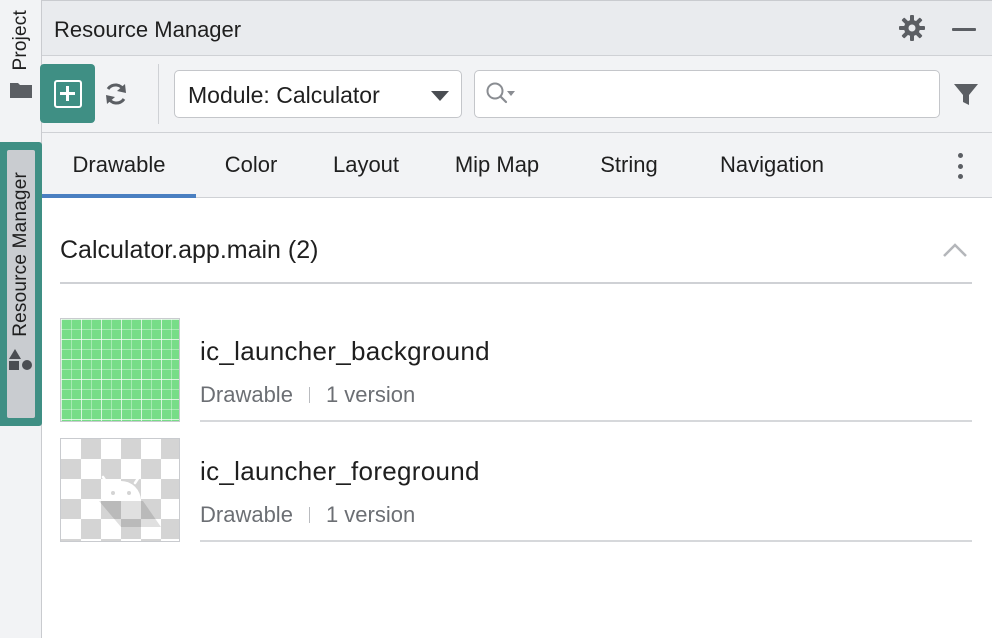  Describe the element at coordinates (158, 94) in the screenshot. I see `toolbar-separator` at that location.